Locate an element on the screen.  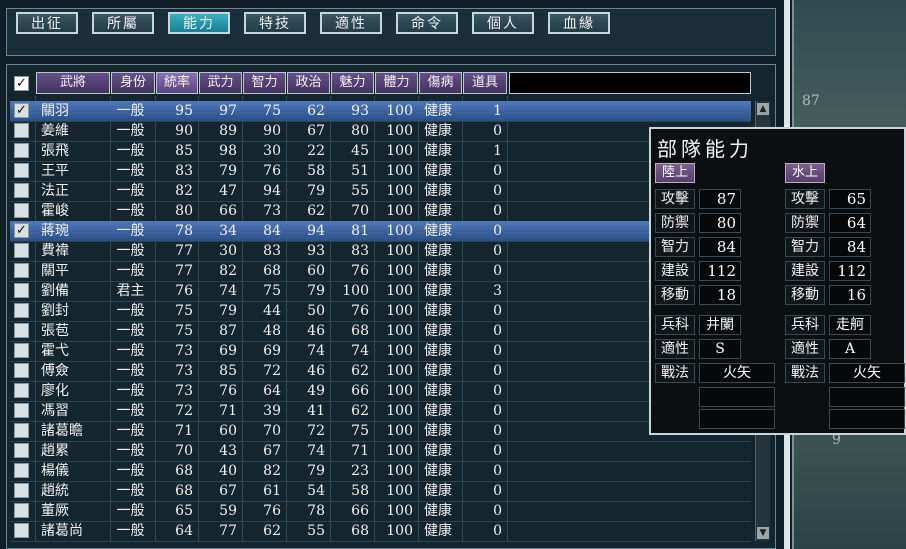
table-cell: 44 is located at coordinates (272, 311).